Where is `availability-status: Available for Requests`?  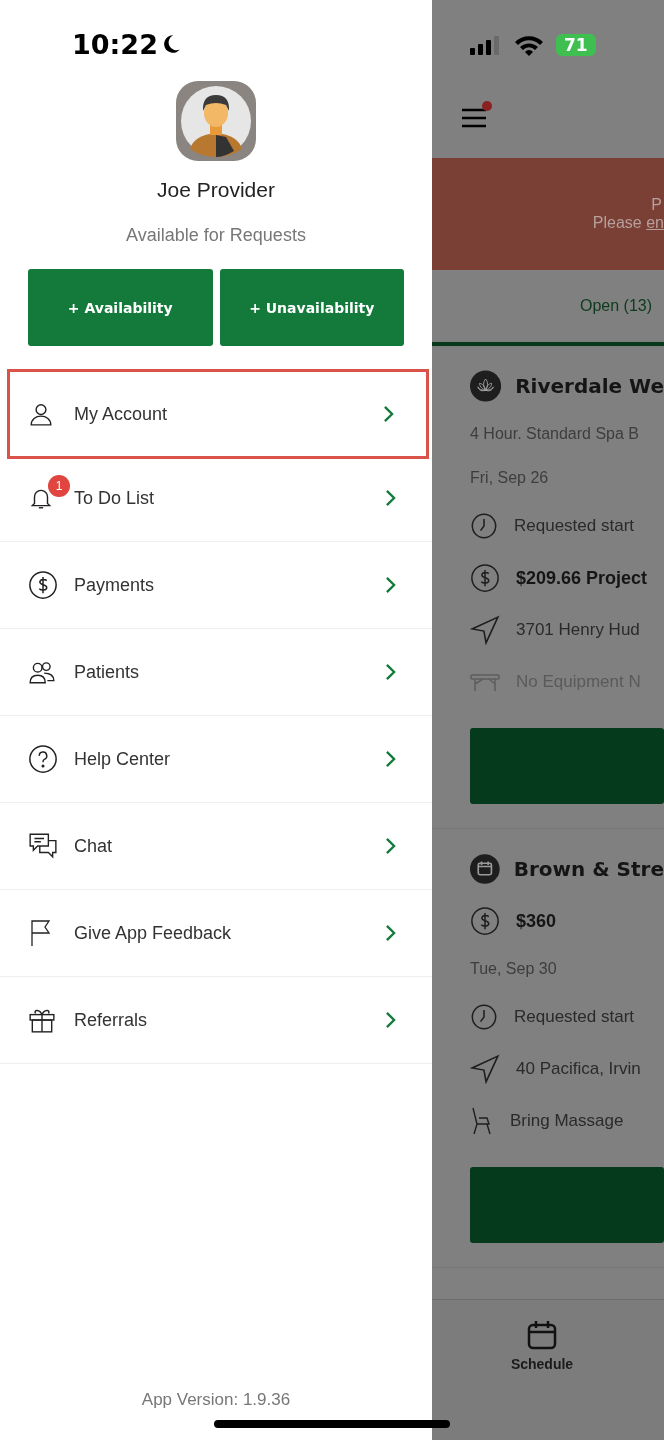
availability-status: Available for Requests is located at coordinates (216, 235).